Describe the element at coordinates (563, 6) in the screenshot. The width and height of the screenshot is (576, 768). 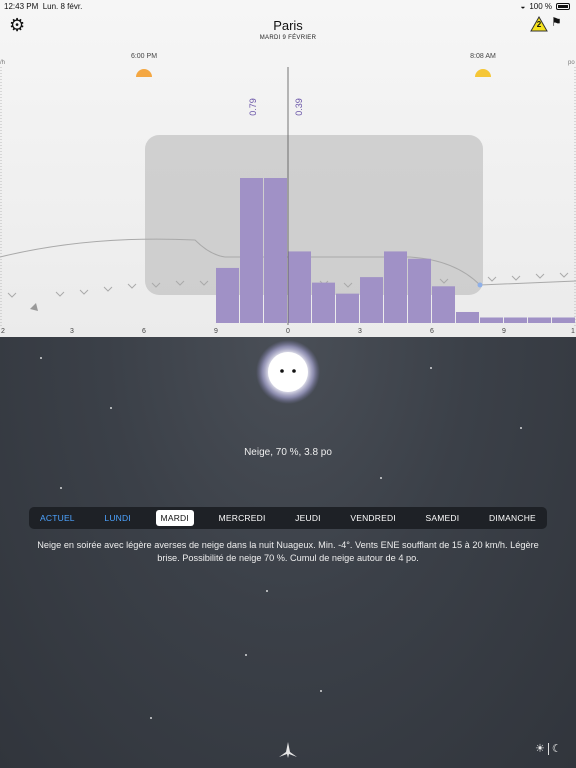
I see `battery-icon` at that location.